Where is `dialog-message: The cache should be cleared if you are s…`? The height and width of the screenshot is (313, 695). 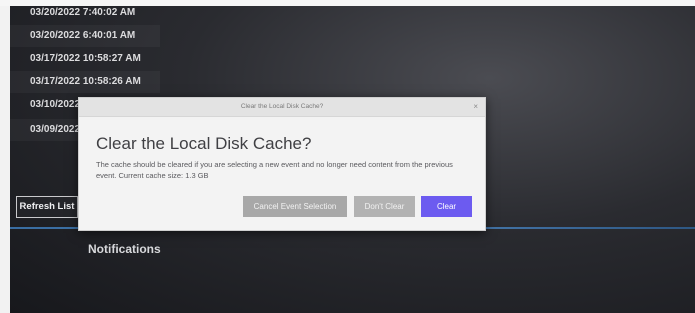
dialog-message: The cache should be cleared if you are s… is located at coordinates (274, 170).